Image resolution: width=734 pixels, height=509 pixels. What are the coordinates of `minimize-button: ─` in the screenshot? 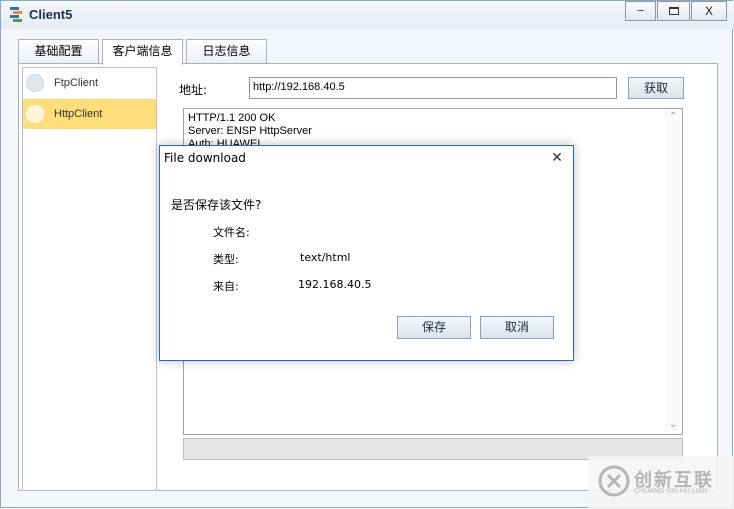 It's located at (640, 11).